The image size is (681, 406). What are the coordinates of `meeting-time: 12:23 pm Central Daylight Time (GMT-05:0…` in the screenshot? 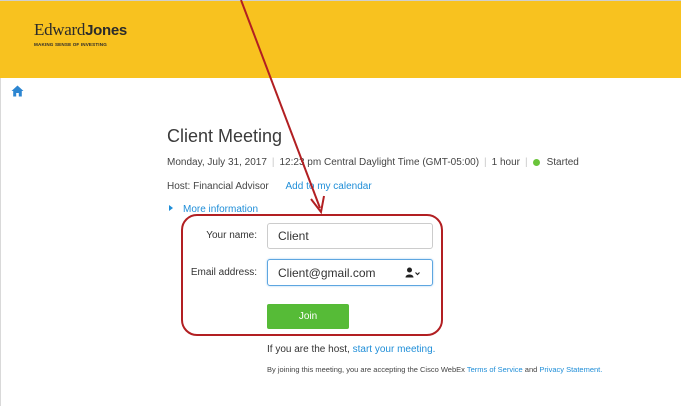 It's located at (379, 162).